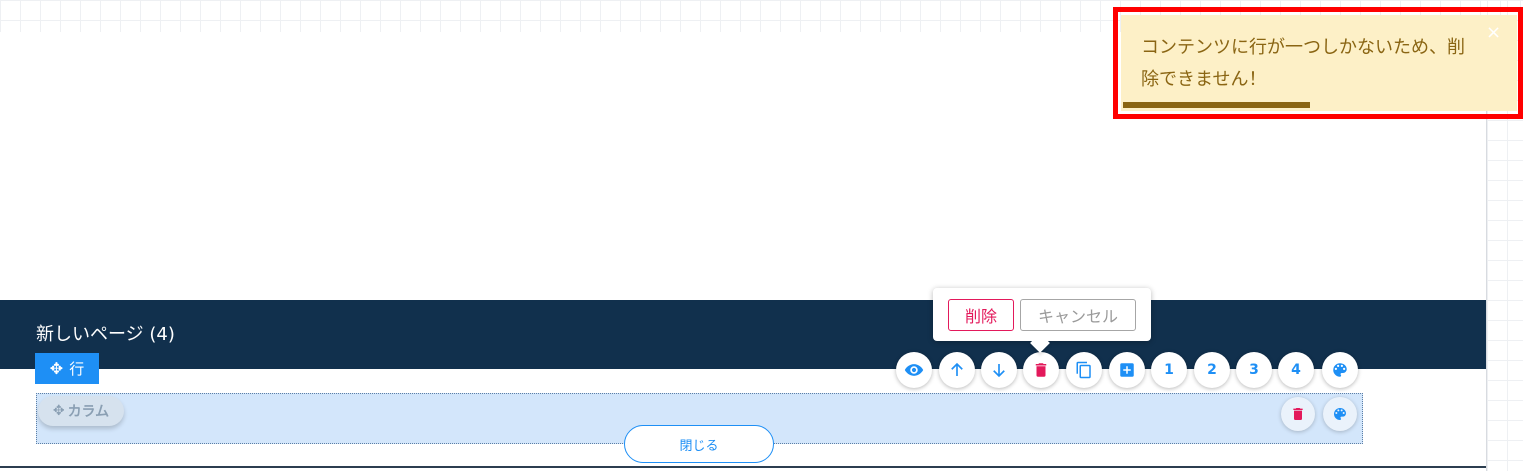 The width and height of the screenshot is (1523, 471). I want to click on column-handle-label: カラム, so click(88, 412).